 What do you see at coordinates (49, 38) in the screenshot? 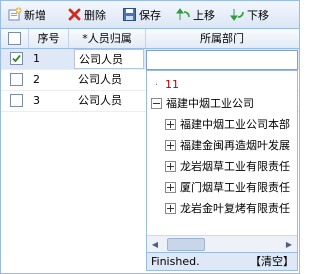
I see `header-no: 序号` at bounding box center [49, 38].